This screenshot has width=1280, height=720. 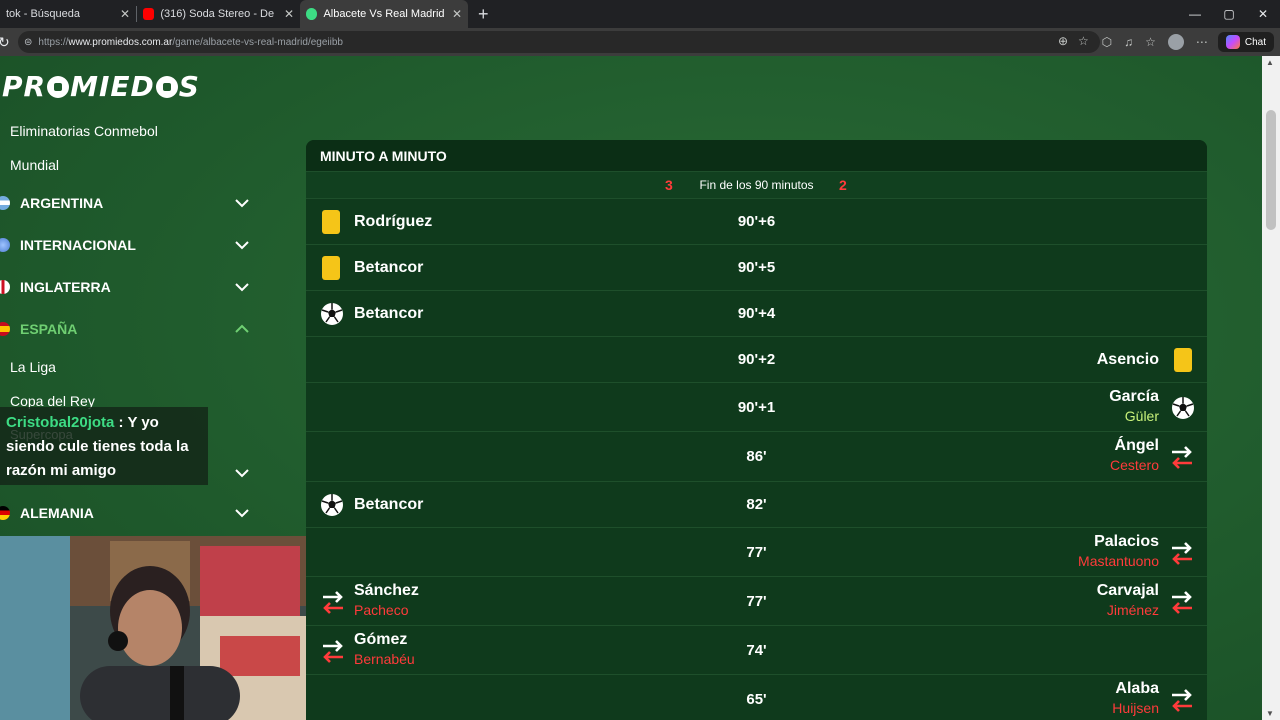 I want to click on zoom-icon: ⊕, so click(x=1063, y=41).